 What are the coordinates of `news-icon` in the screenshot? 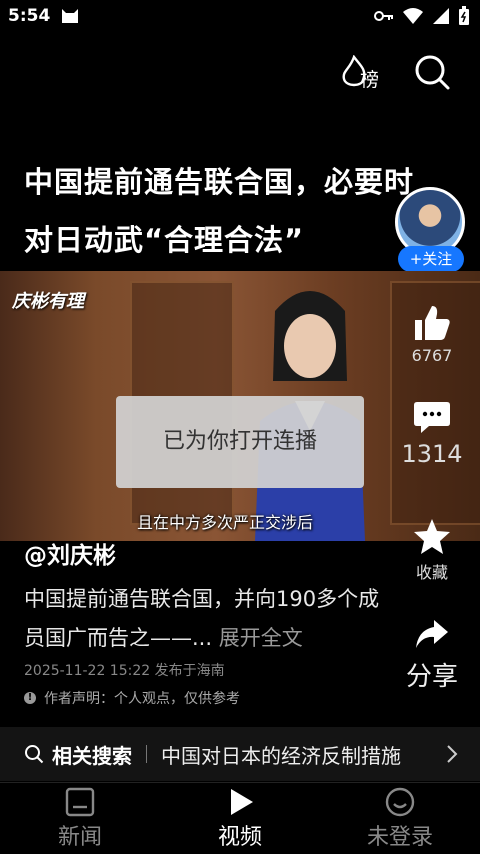 It's located at (80, 802).